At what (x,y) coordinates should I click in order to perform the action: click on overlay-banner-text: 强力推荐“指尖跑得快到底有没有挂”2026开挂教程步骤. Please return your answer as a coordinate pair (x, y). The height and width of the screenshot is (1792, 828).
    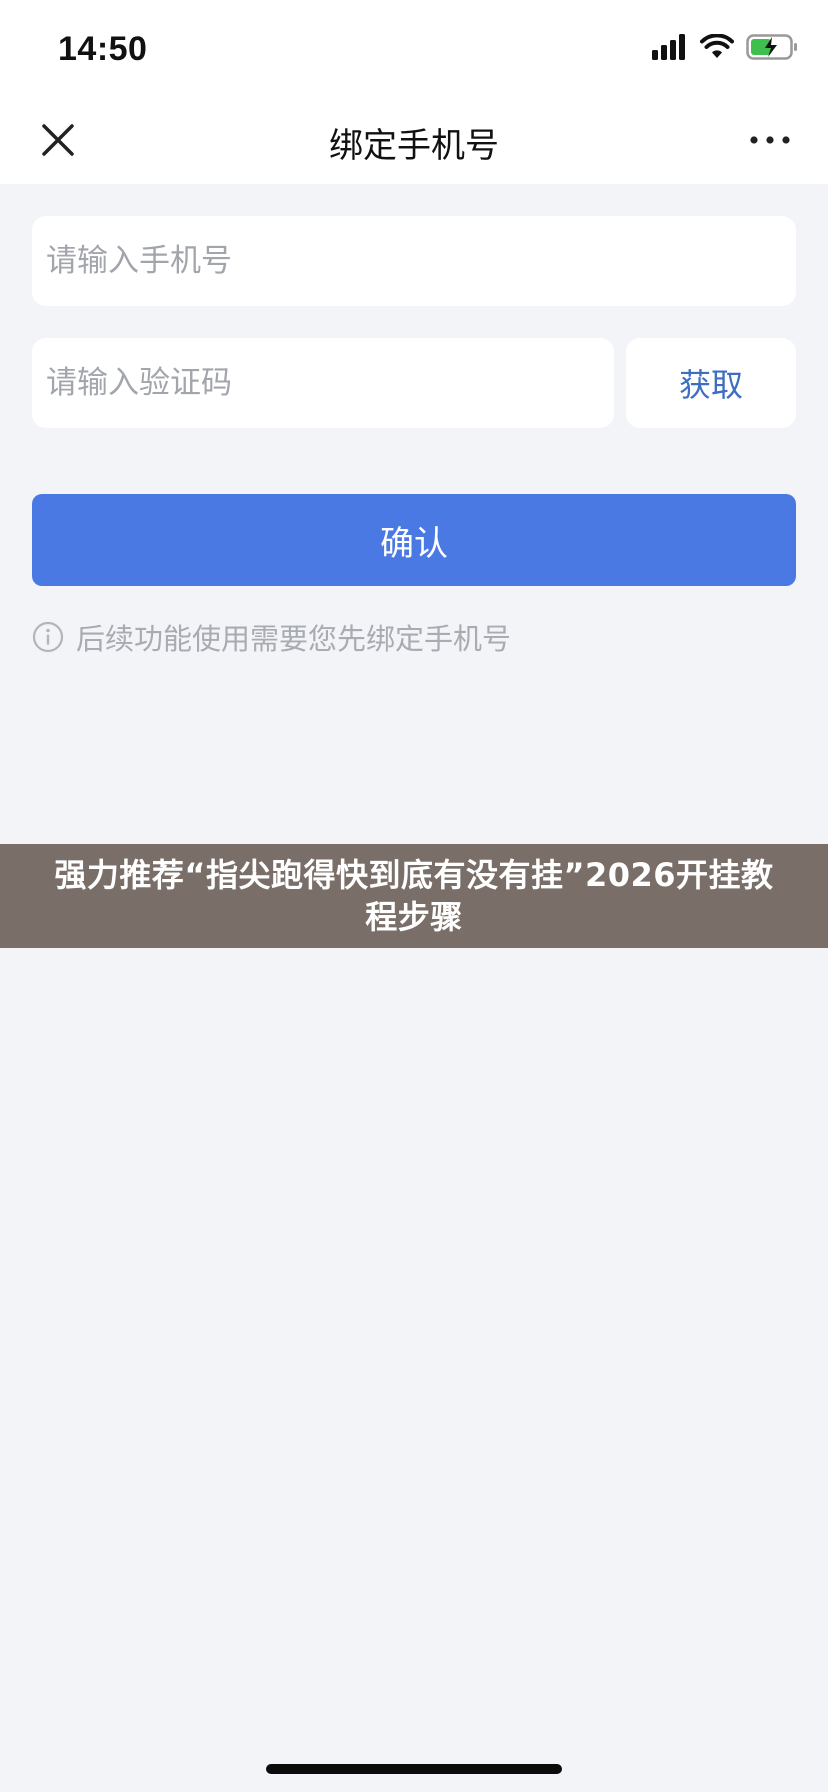
    Looking at the image, I should click on (414, 896).